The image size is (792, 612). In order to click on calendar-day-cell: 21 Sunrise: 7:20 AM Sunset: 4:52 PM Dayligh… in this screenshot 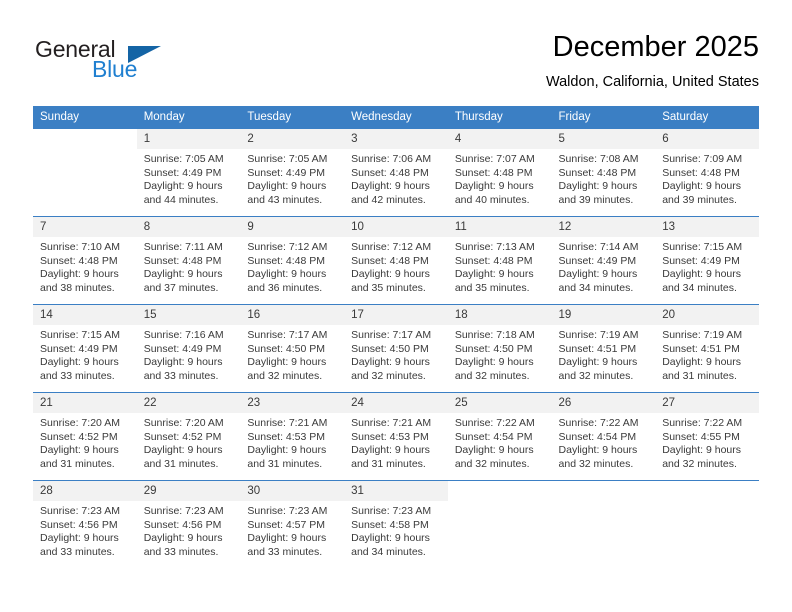, I will do `click(85, 436)`.